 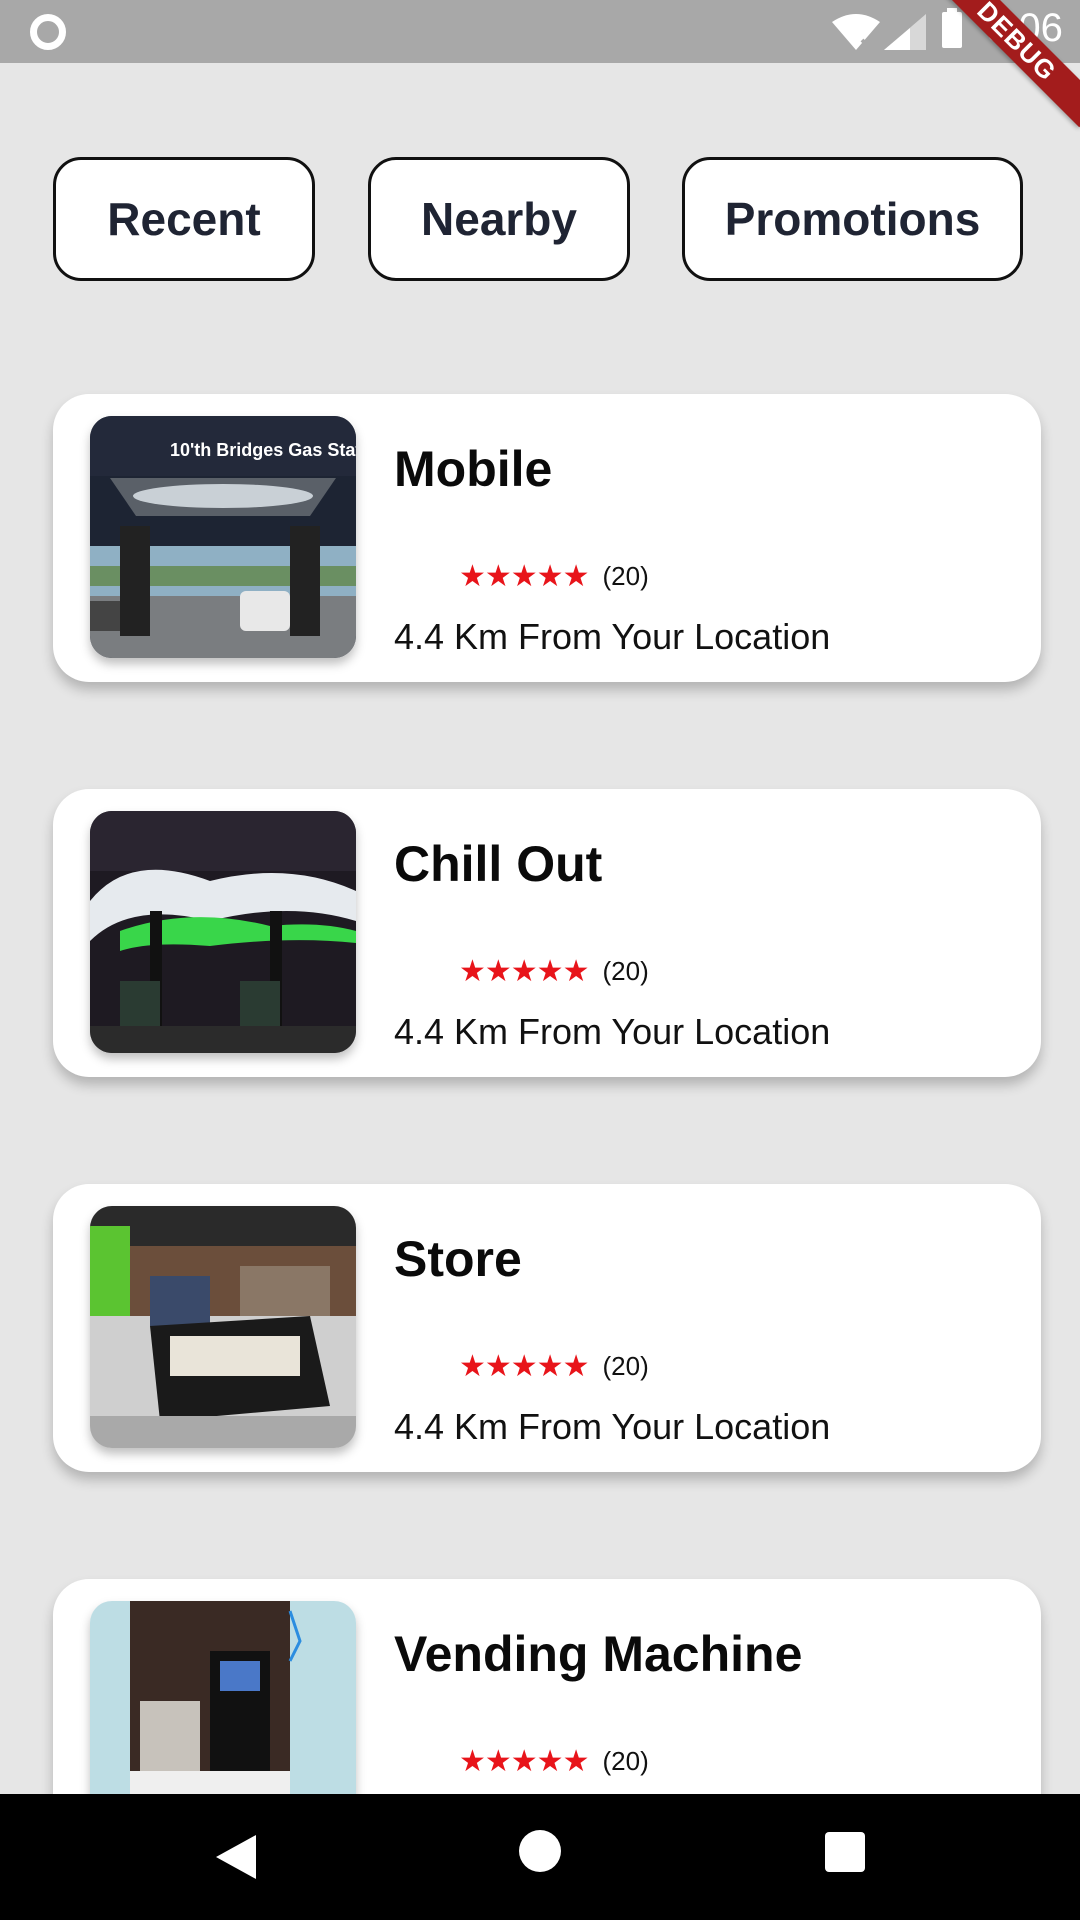 What do you see at coordinates (263, 450) in the screenshot?
I see `image-signage-text: 10'th Bridges Gas Station` at bounding box center [263, 450].